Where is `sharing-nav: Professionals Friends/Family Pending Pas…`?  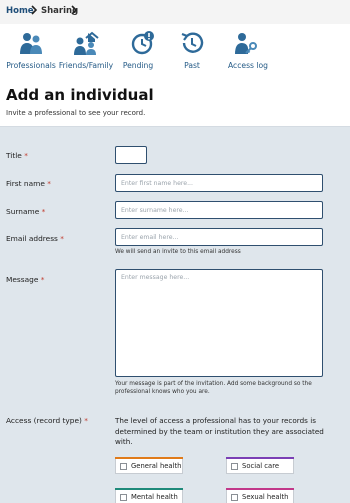 sharing-nav: Professionals Friends/Family Pending Pas… is located at coordinates (175, 49).